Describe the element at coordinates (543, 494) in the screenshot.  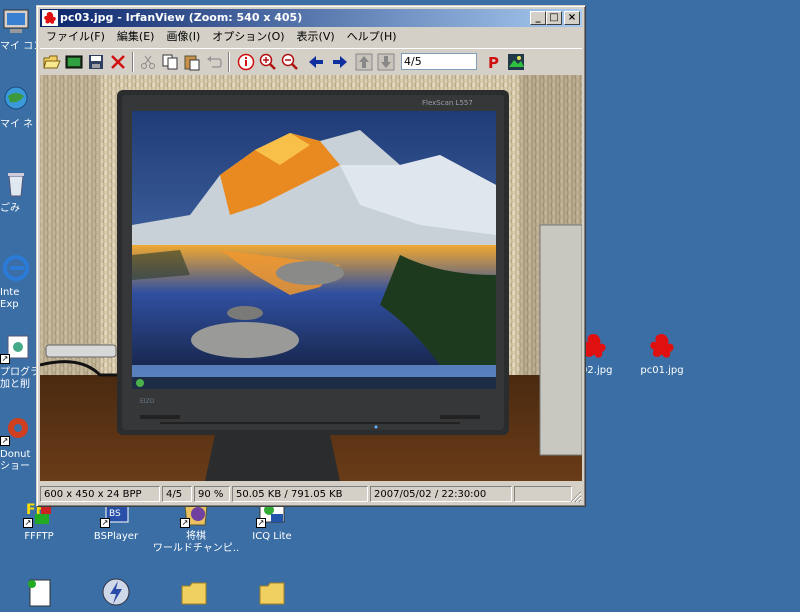
I see `status-empty-panel` at that location.